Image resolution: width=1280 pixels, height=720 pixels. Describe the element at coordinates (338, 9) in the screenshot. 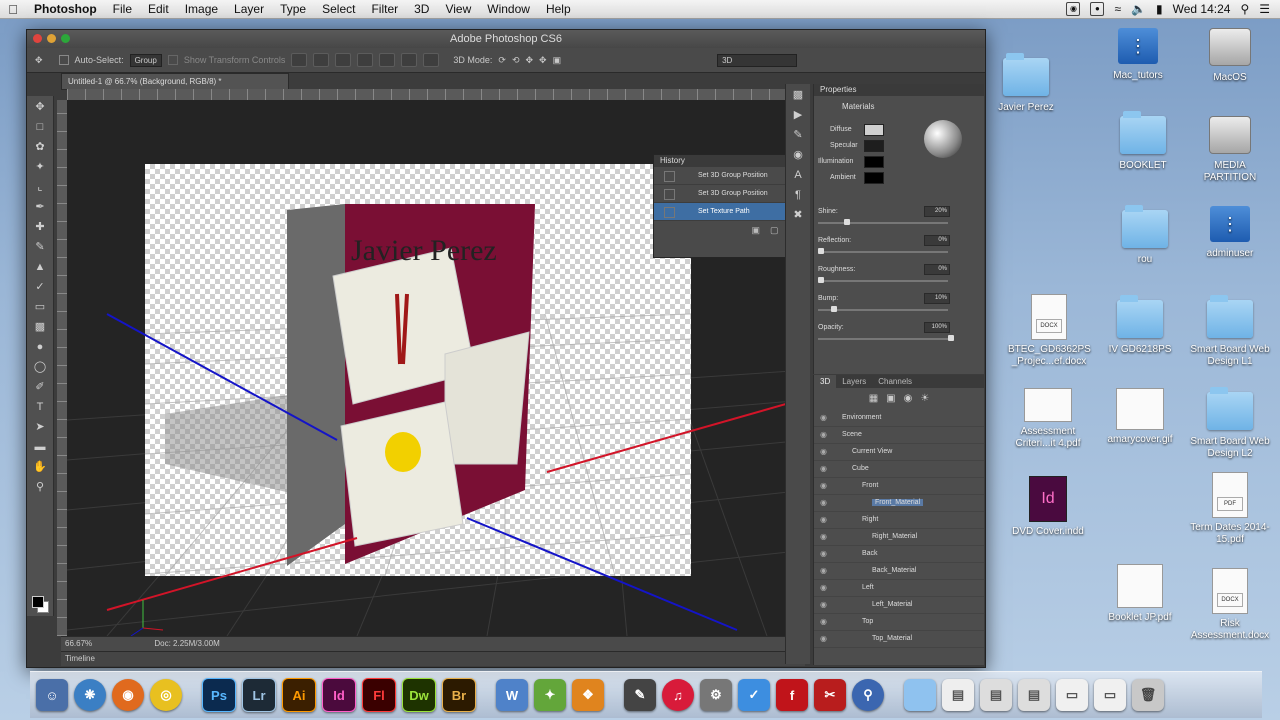

I see `menu-select: Select` at that location.